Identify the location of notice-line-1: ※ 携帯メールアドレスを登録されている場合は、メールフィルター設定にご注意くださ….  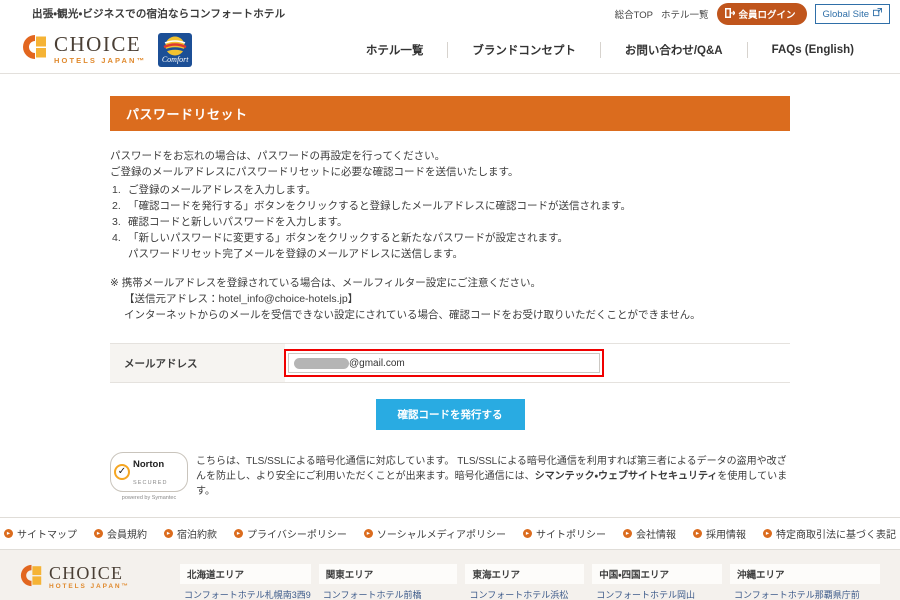
(325, 283).